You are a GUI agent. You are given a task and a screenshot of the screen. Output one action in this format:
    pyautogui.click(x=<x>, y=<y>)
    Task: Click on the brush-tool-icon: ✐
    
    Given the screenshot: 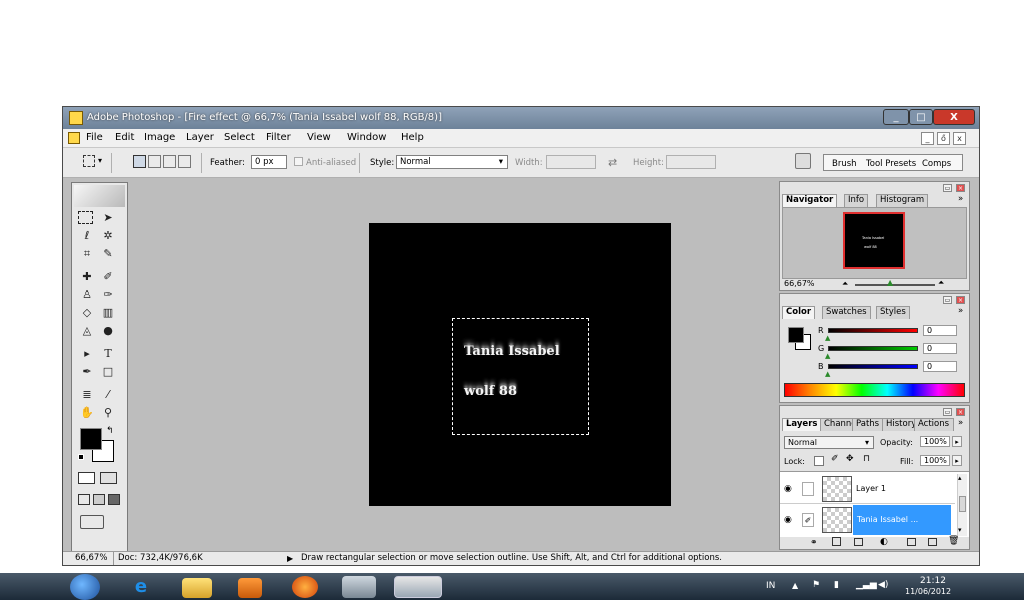 What is the action you would take?
    pyautogui.click(x=108, y=277)
    